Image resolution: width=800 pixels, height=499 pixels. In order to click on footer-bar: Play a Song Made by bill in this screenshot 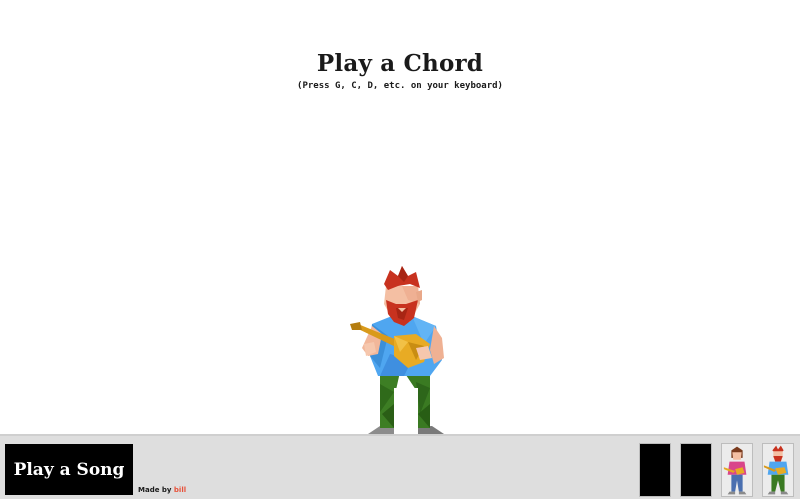, I will do `click(400, 466)`.